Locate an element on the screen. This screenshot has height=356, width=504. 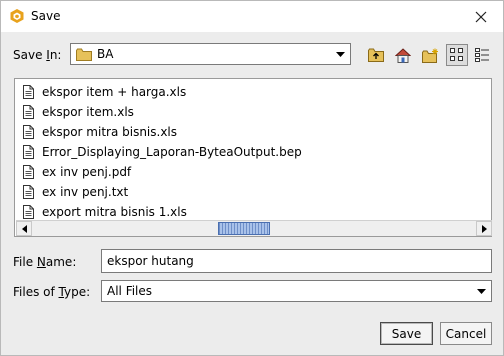
file-list-item: ex inv penj.pdf is located at coordinates (77, 172).